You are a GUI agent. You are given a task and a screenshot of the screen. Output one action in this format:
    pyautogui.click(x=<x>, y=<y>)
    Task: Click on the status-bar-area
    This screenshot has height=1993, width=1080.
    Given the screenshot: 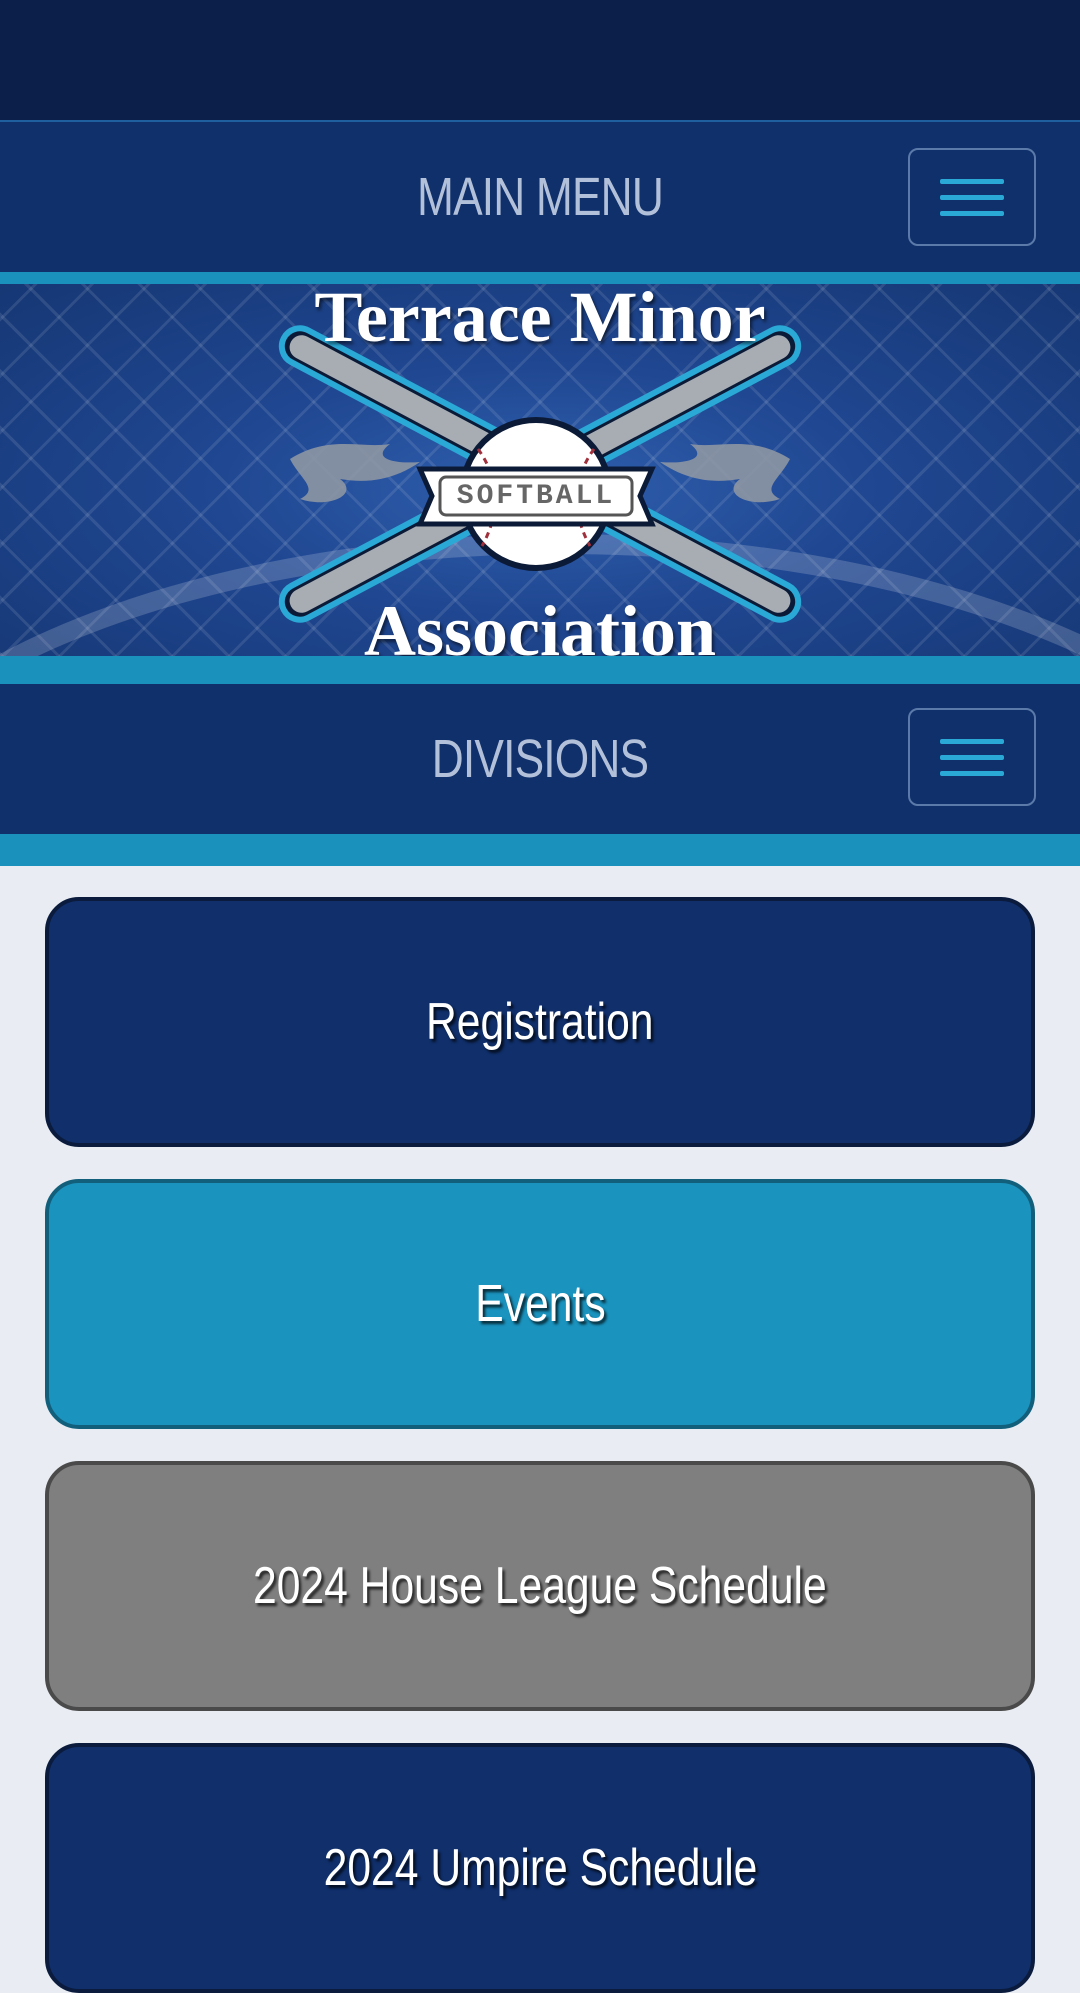 What is the action you would take?
    pyautogui.click(x=540, y=60)
    